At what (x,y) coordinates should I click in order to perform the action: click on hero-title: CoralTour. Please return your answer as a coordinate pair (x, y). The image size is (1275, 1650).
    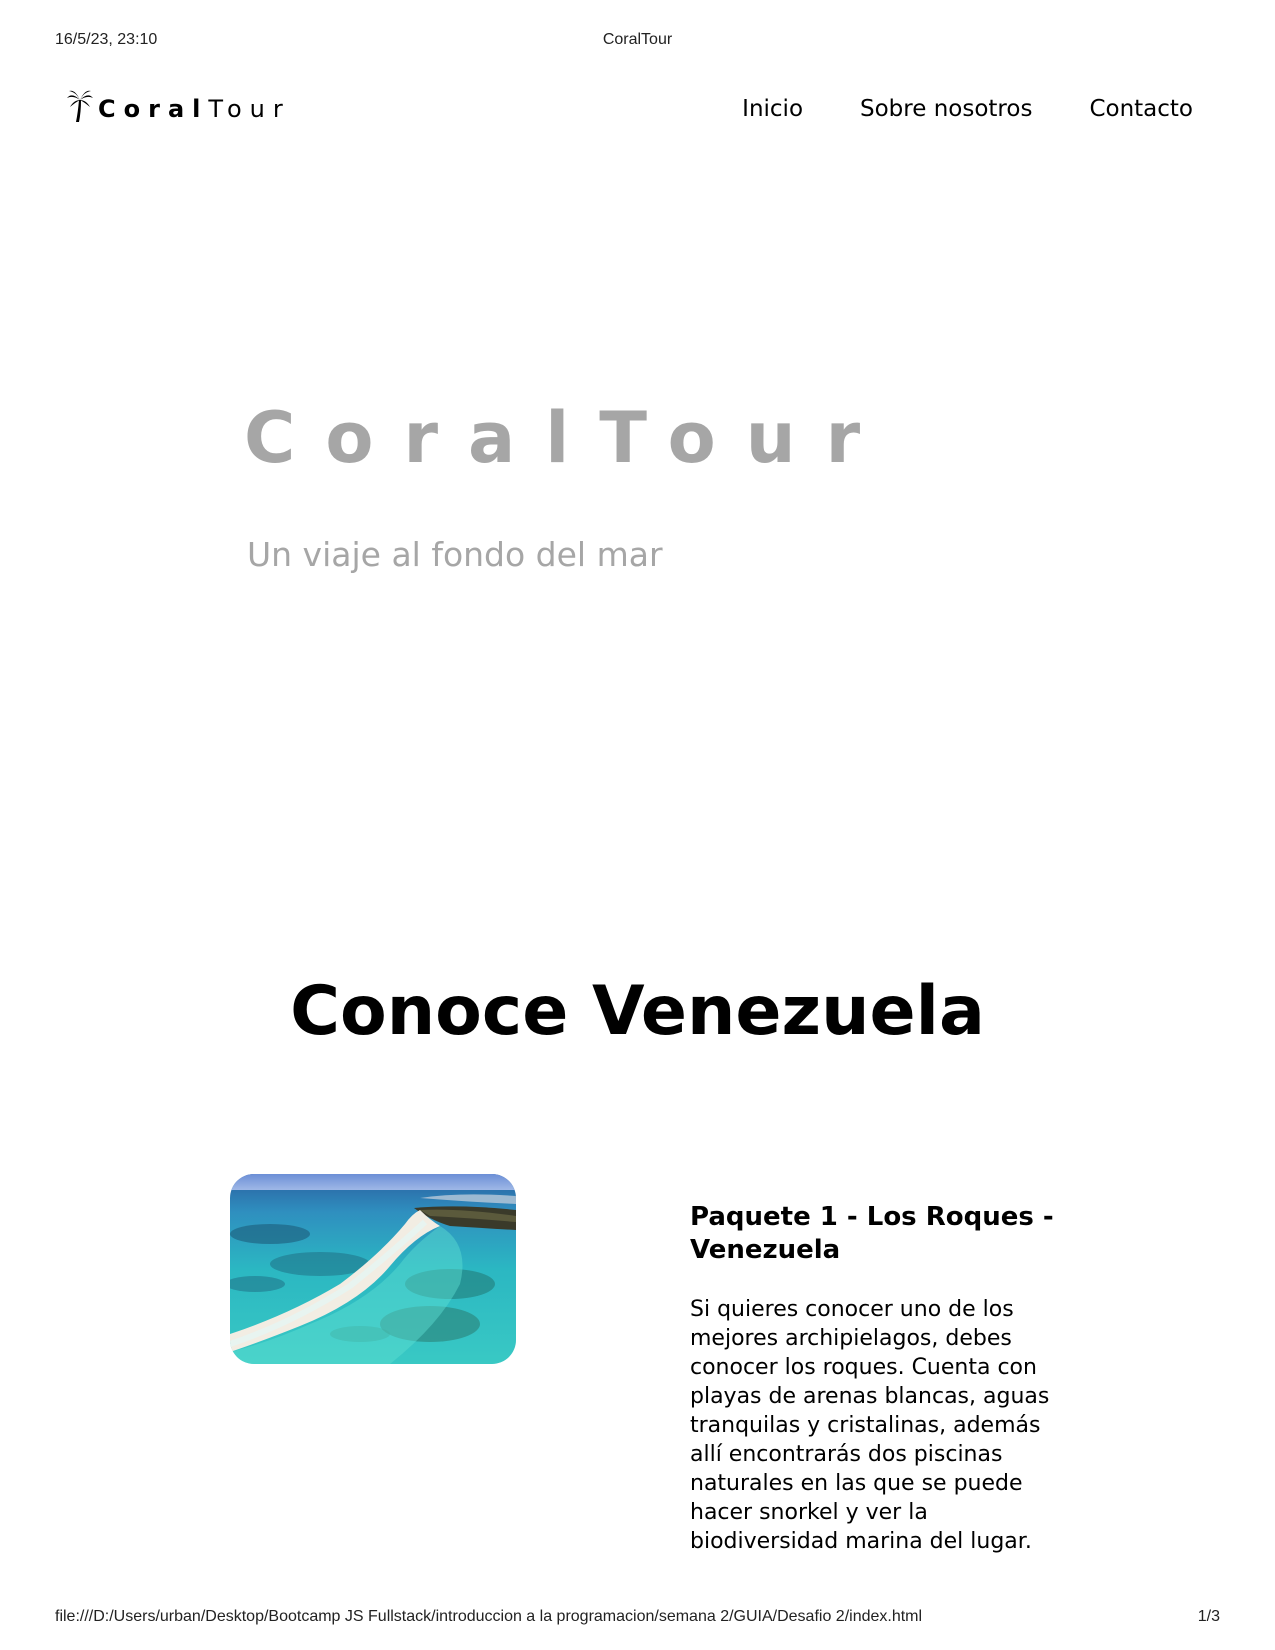
    Looking at the image, I should click on (567, 438).